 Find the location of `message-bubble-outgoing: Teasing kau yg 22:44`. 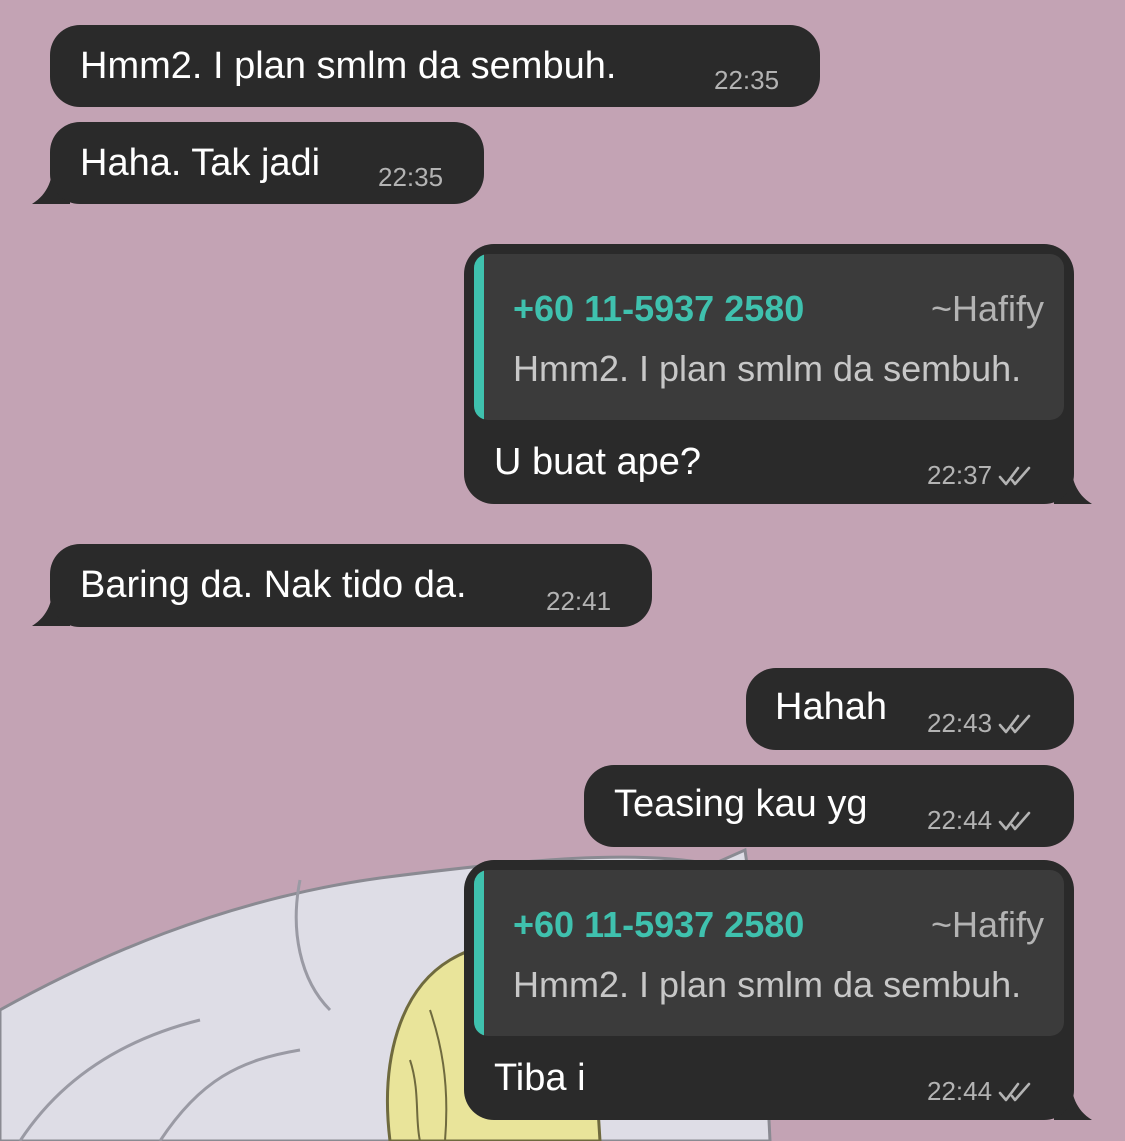

message-bubble-outgoing: Teasing kau yg 22:44 is located at coordinates (829, 806).